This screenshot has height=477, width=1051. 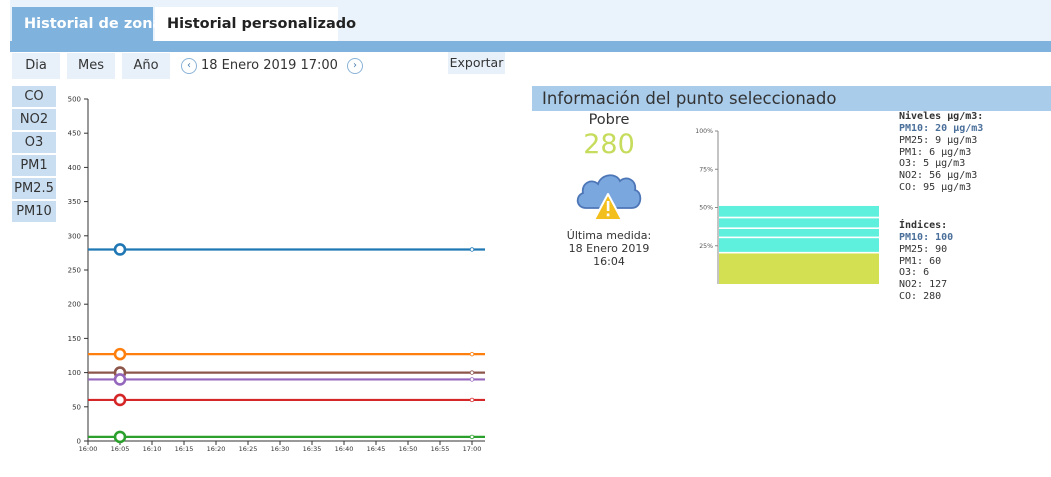 What do you see at coordinates (476, 63) in the screenshot?
I see `export-button: Exportar` at bounding box center [476, 63].